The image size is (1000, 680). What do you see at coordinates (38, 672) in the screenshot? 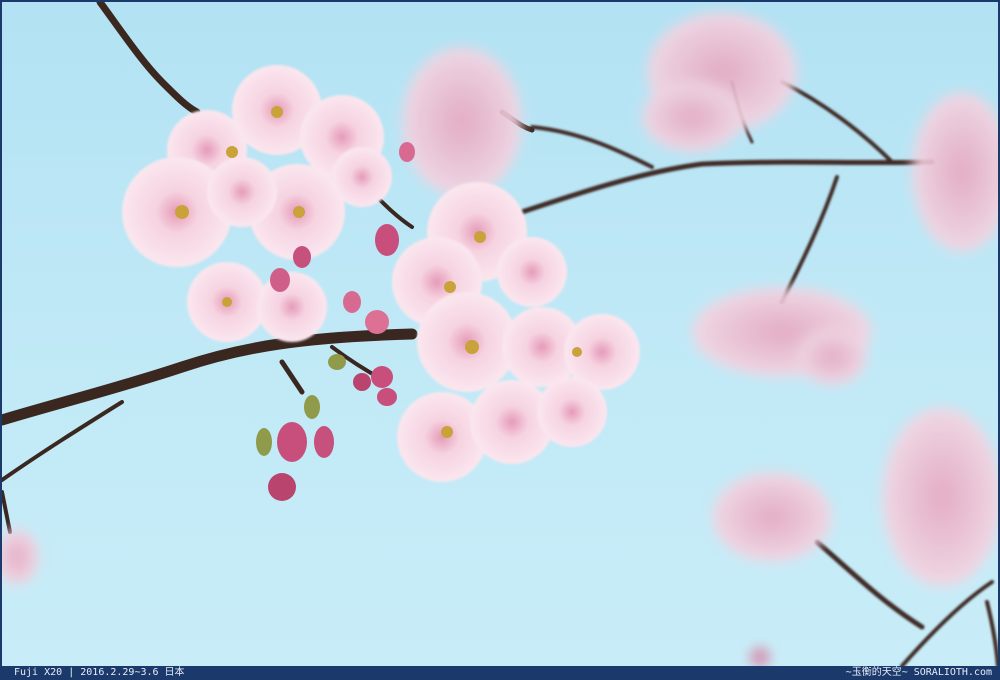
I see `camera-model: Fuji X20` at bounding box center [38, 672].